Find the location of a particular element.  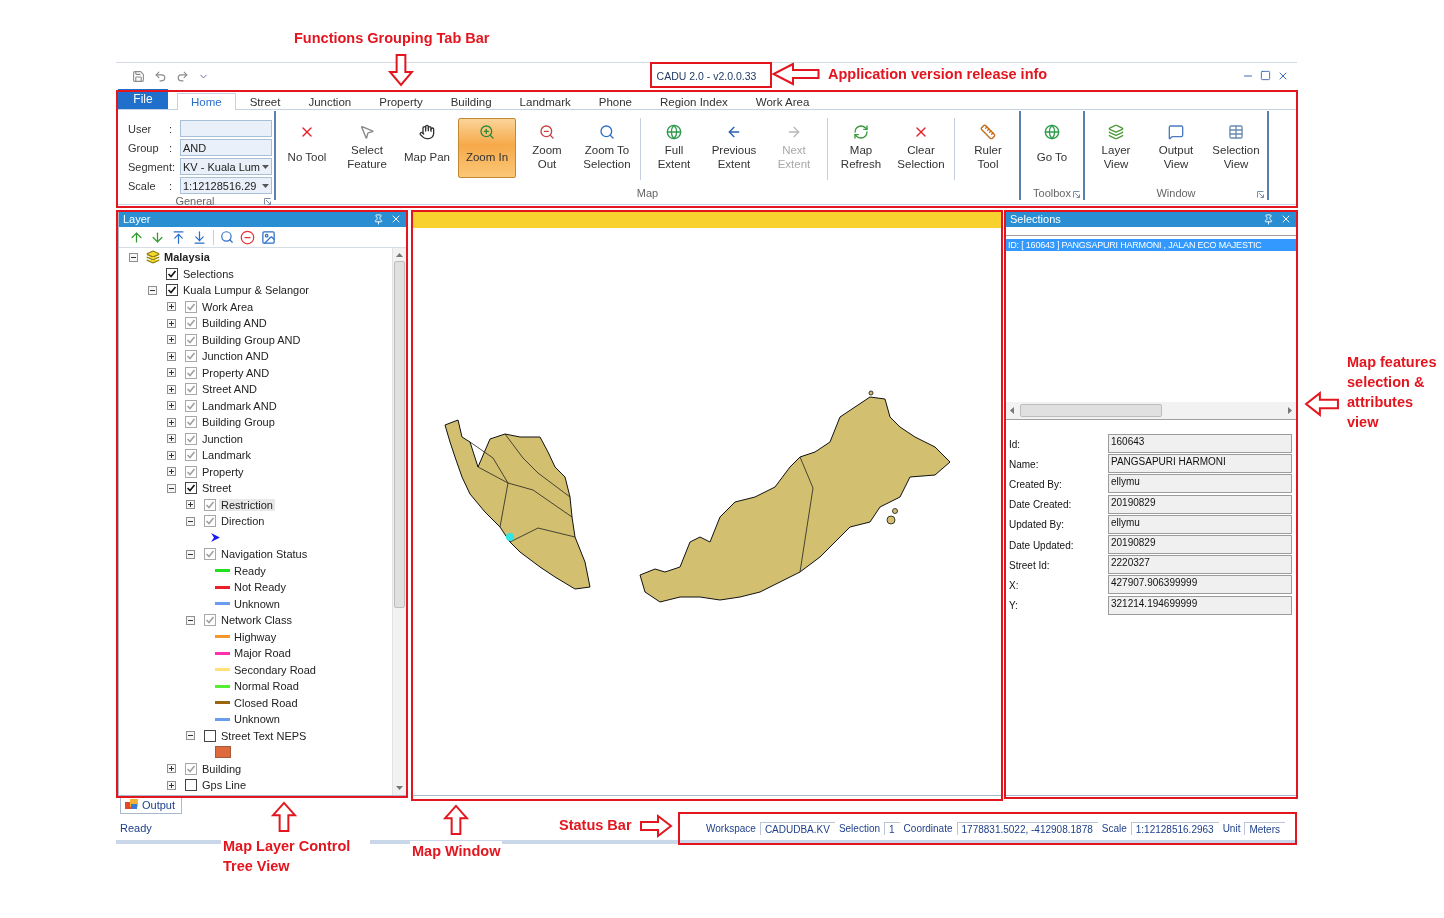

layer-name: Property is located at coordinates (223, 471).